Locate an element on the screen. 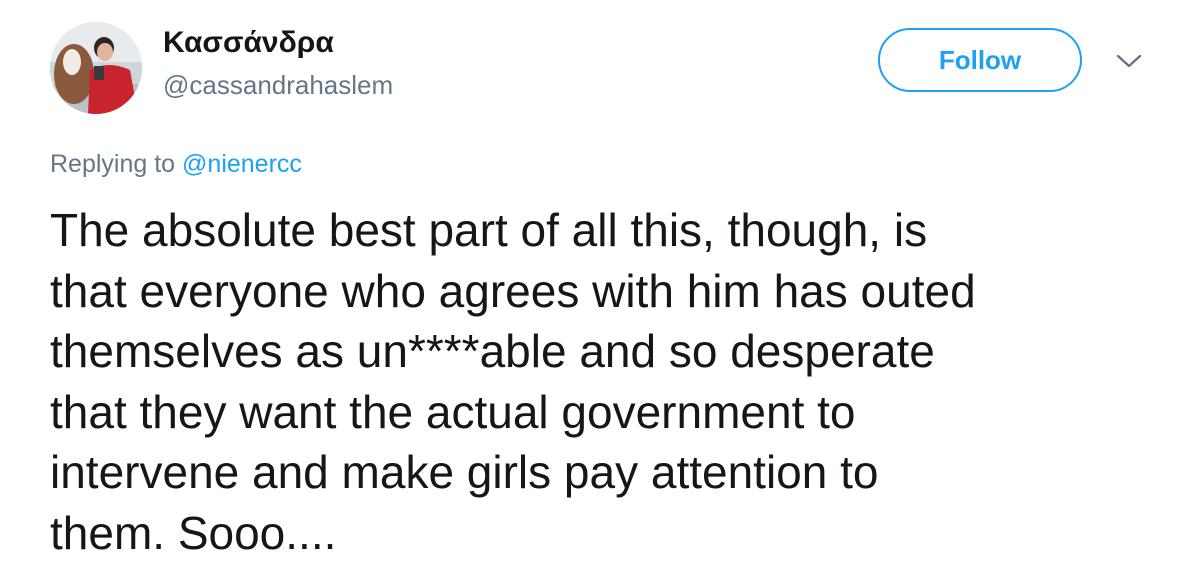 Image resolution: width=1200 pixels, height=588 pixels. user-handle: @cassandrahaslem is located at coordinates (278, 85).